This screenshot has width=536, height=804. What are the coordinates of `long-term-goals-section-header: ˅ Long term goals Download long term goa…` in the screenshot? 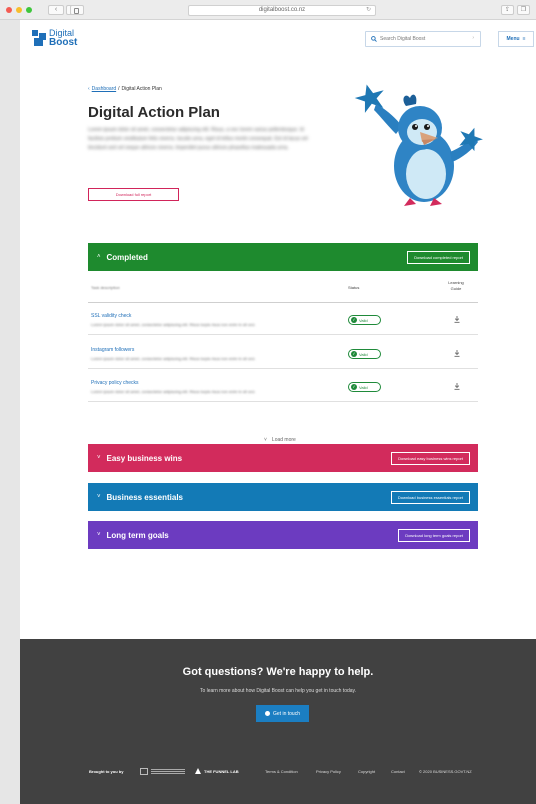 It's located at (283, 535).